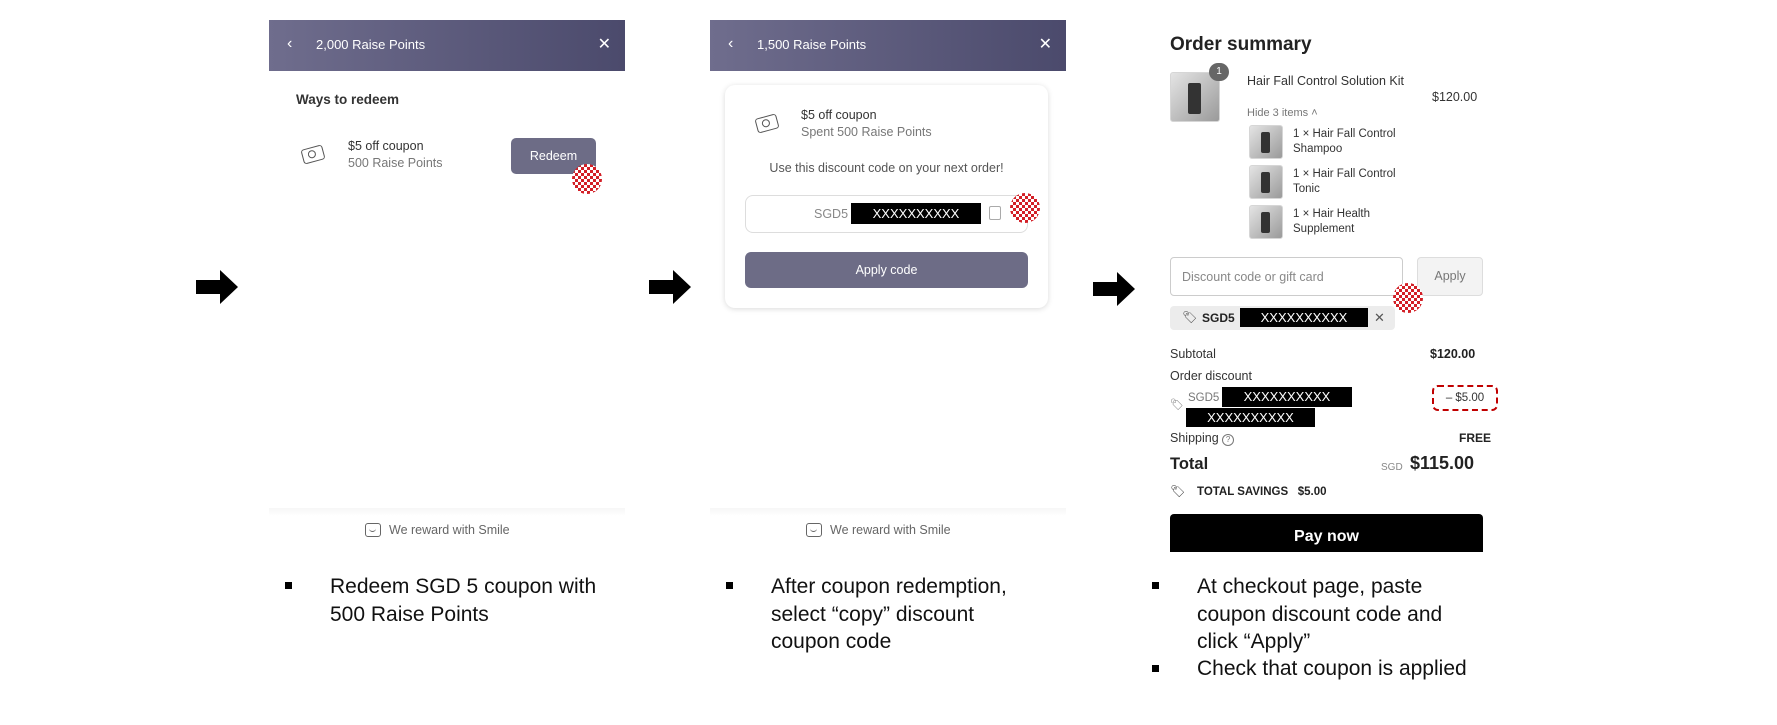 The image size is (1777, 725). Describe the element at coordinates (1326, 533) in the screenshot. I see `pay-now-button: Pay now` at that location.